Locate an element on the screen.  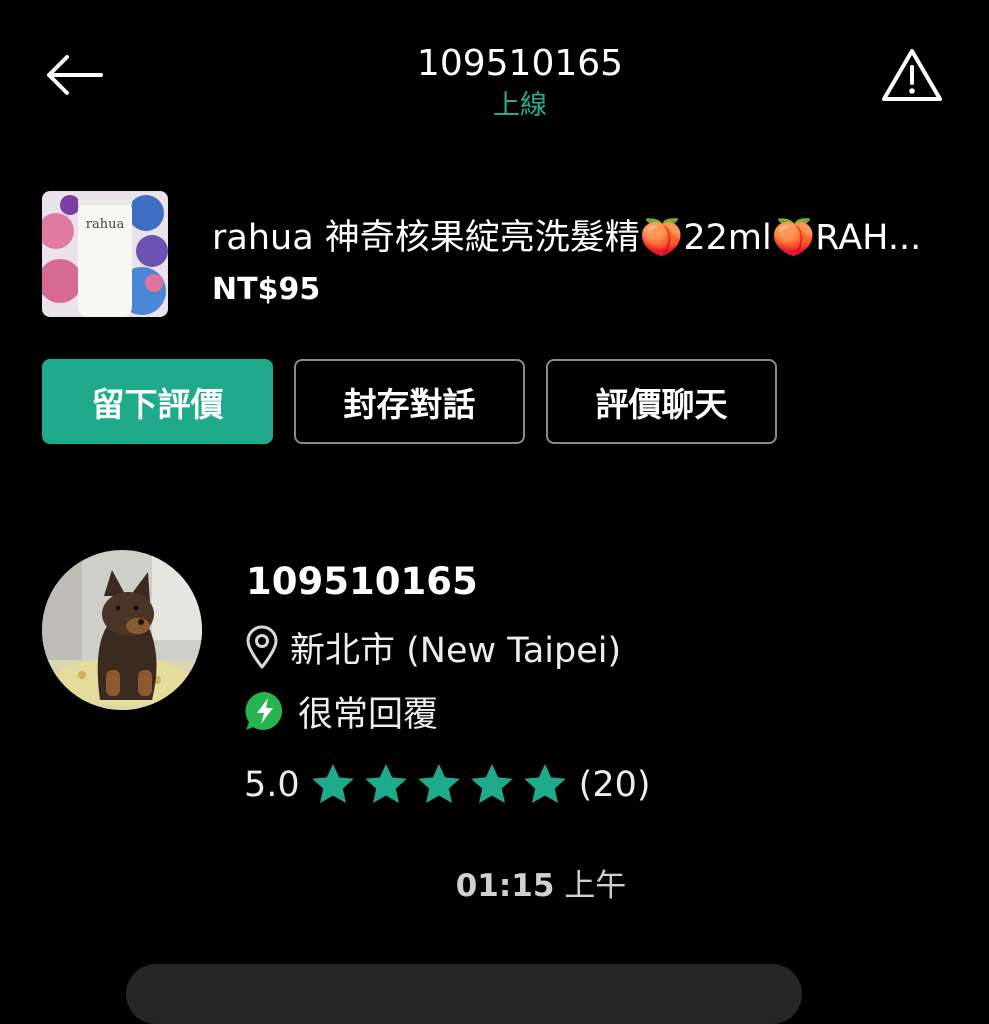
avatar is located at coordinates (122, 630).